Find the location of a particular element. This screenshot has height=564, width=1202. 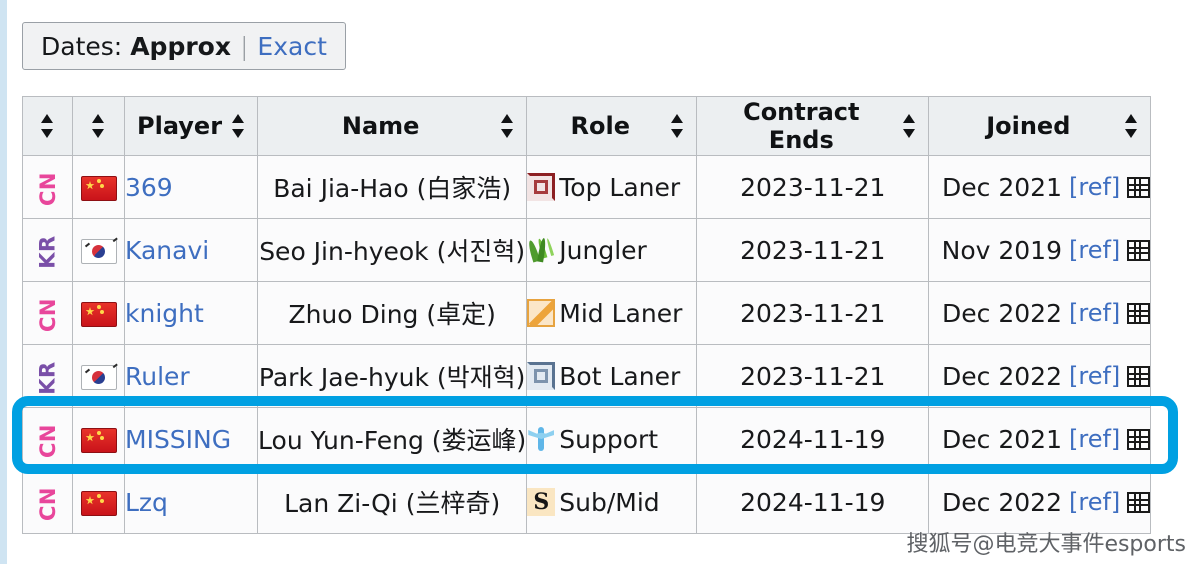

player-link: MISSING is located at coordinates (178, 439).